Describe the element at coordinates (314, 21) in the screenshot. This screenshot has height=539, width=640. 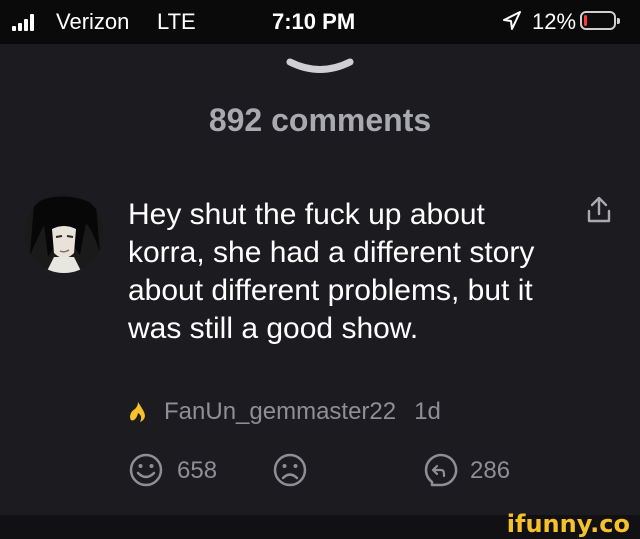
I see `clock: 7:10 PM` at that location.